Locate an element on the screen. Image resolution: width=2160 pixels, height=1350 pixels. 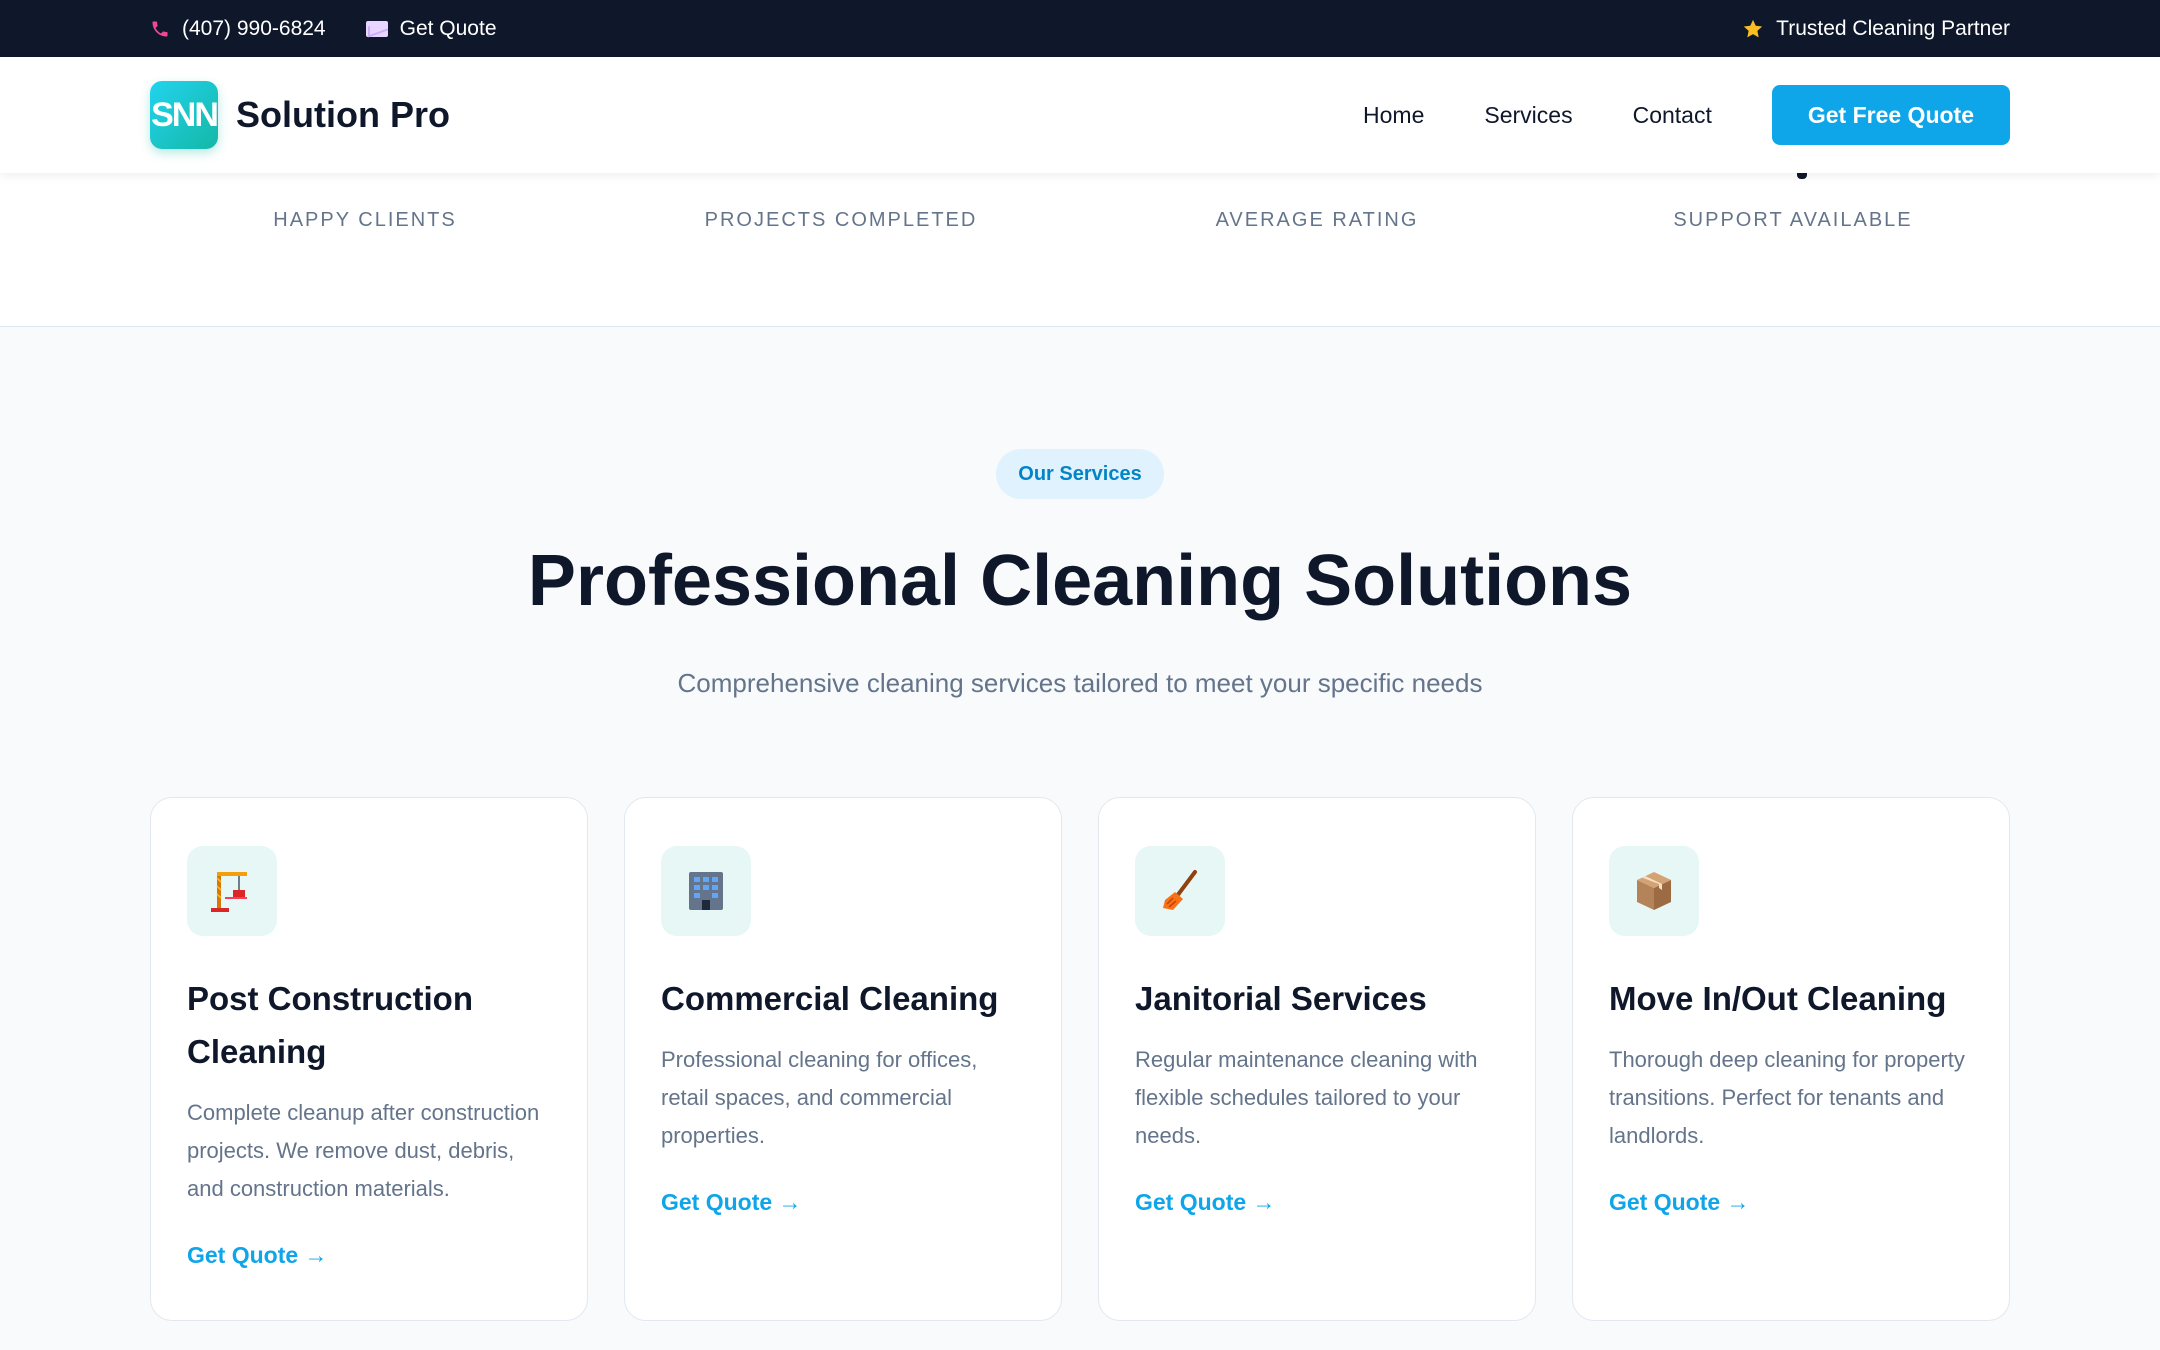
nav-contact: Contact is located at coordinates (1672, 115).